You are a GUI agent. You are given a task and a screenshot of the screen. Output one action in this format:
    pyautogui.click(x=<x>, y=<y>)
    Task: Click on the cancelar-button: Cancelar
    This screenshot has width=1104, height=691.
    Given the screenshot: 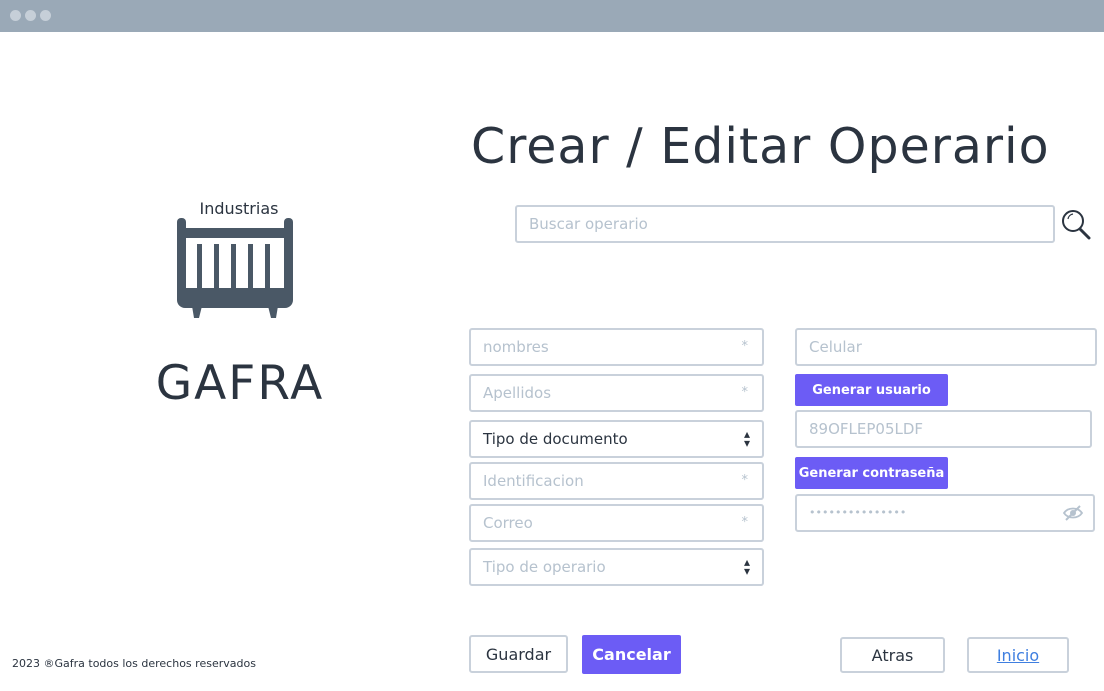 What is the action you would take?
    pyautogui.click(x=631, y=654)
    